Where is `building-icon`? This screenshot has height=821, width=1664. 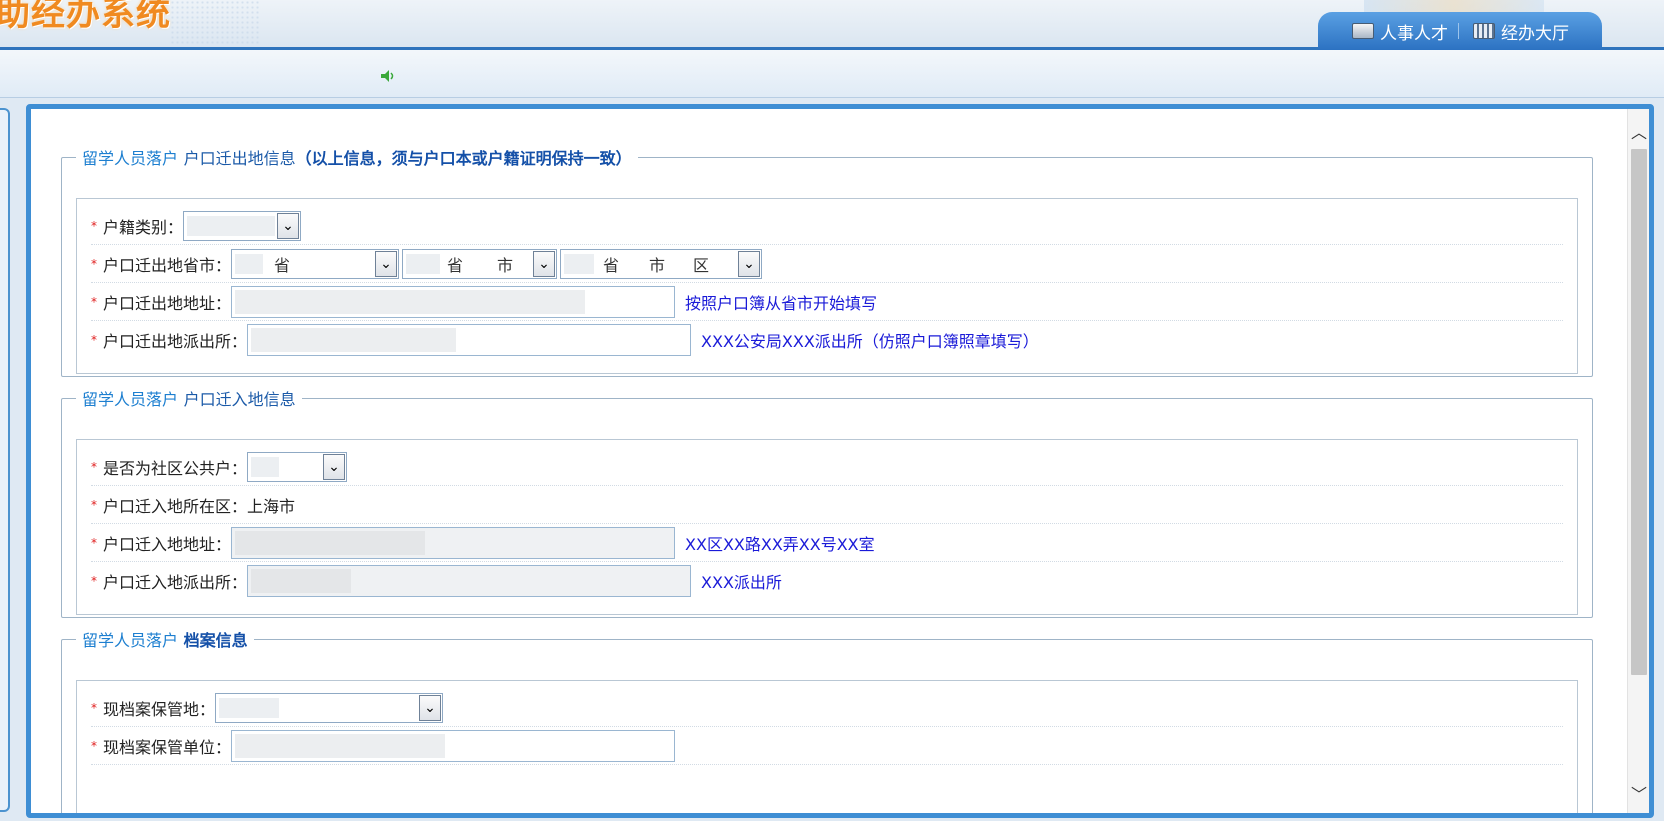
building-icon is located at coordinates (1484, 31).